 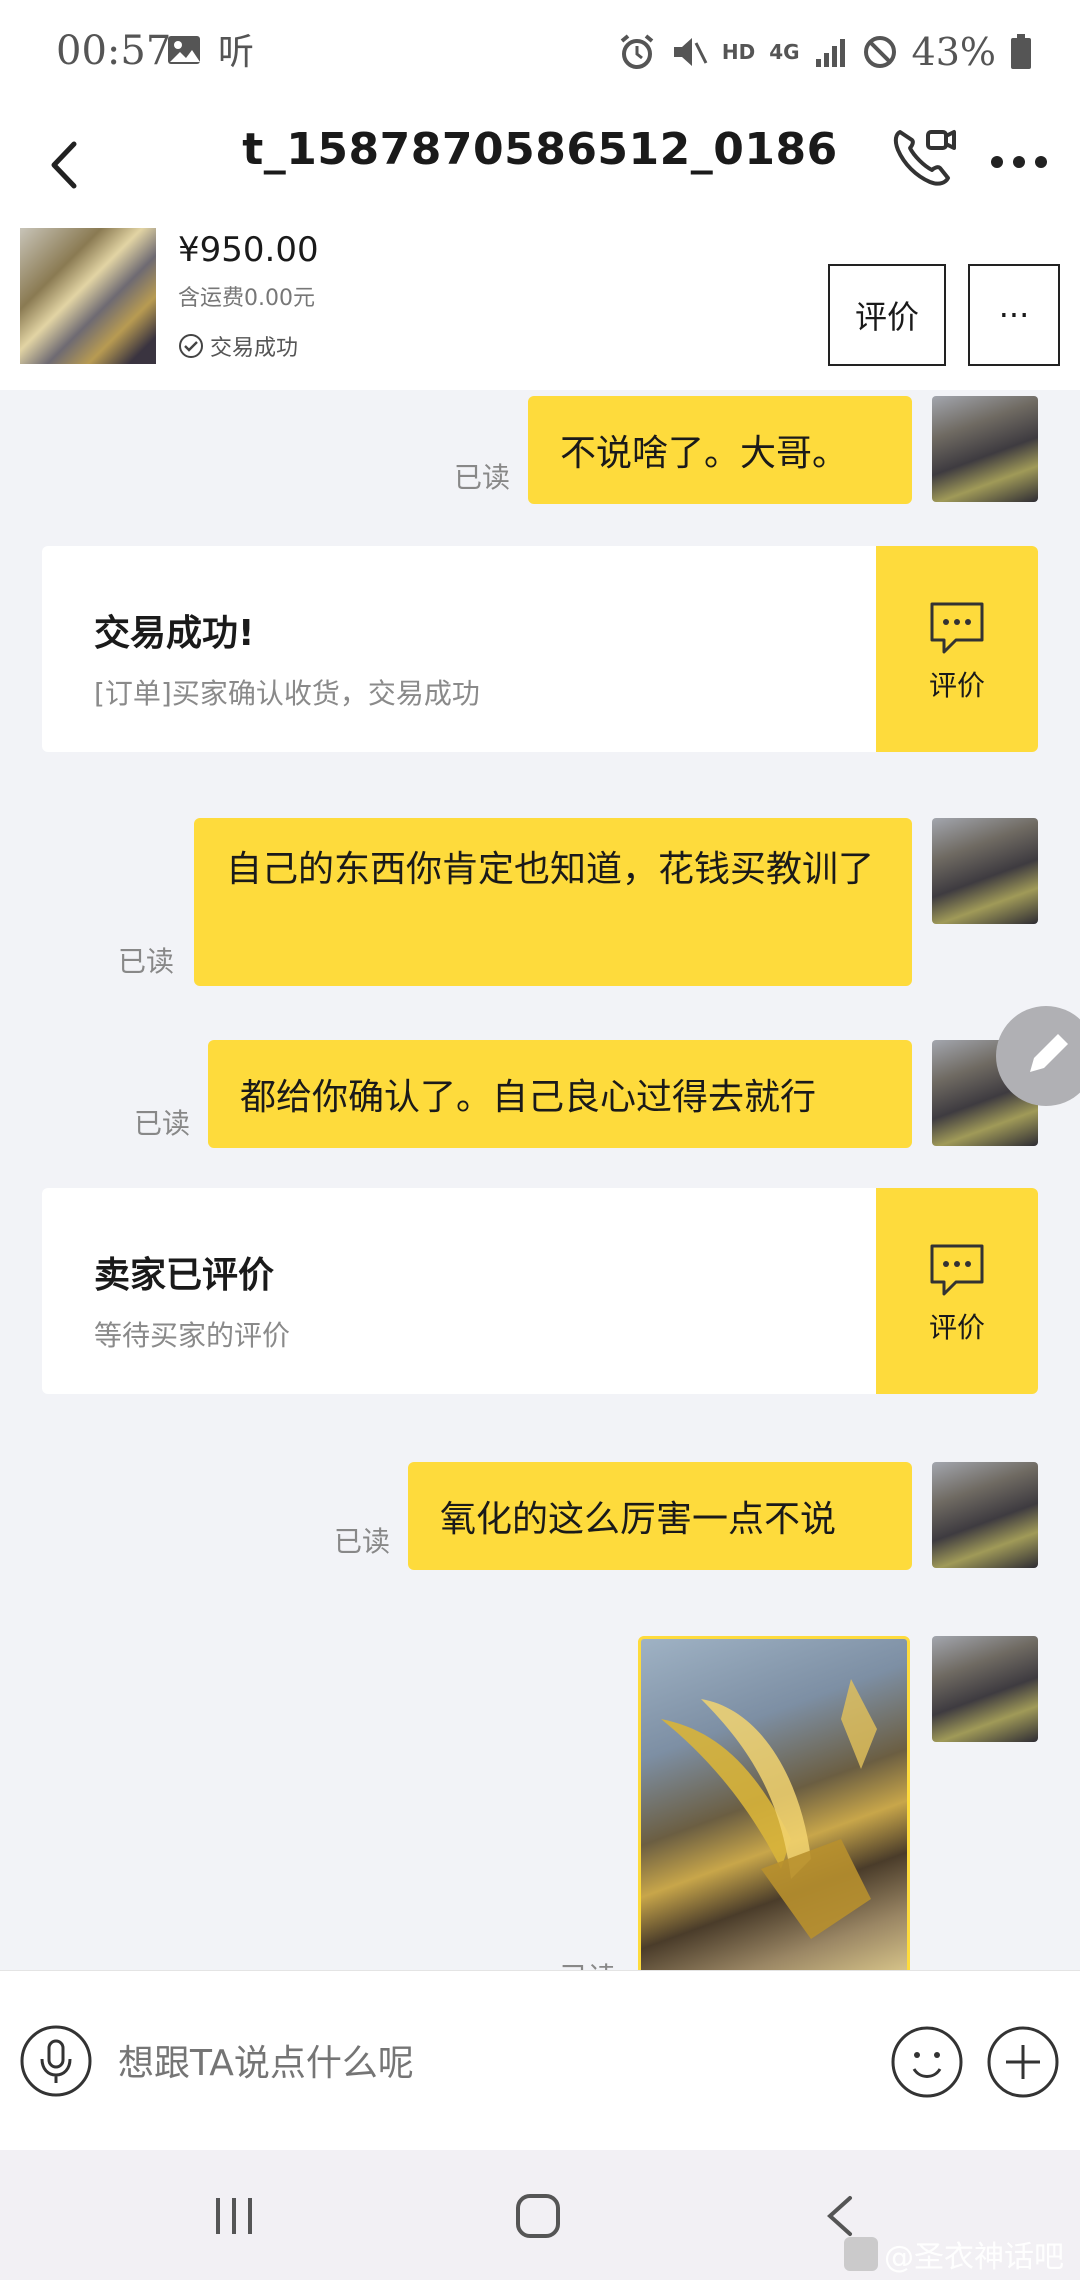 I want to click on watermark-logo, so click(x=861, y=2254).